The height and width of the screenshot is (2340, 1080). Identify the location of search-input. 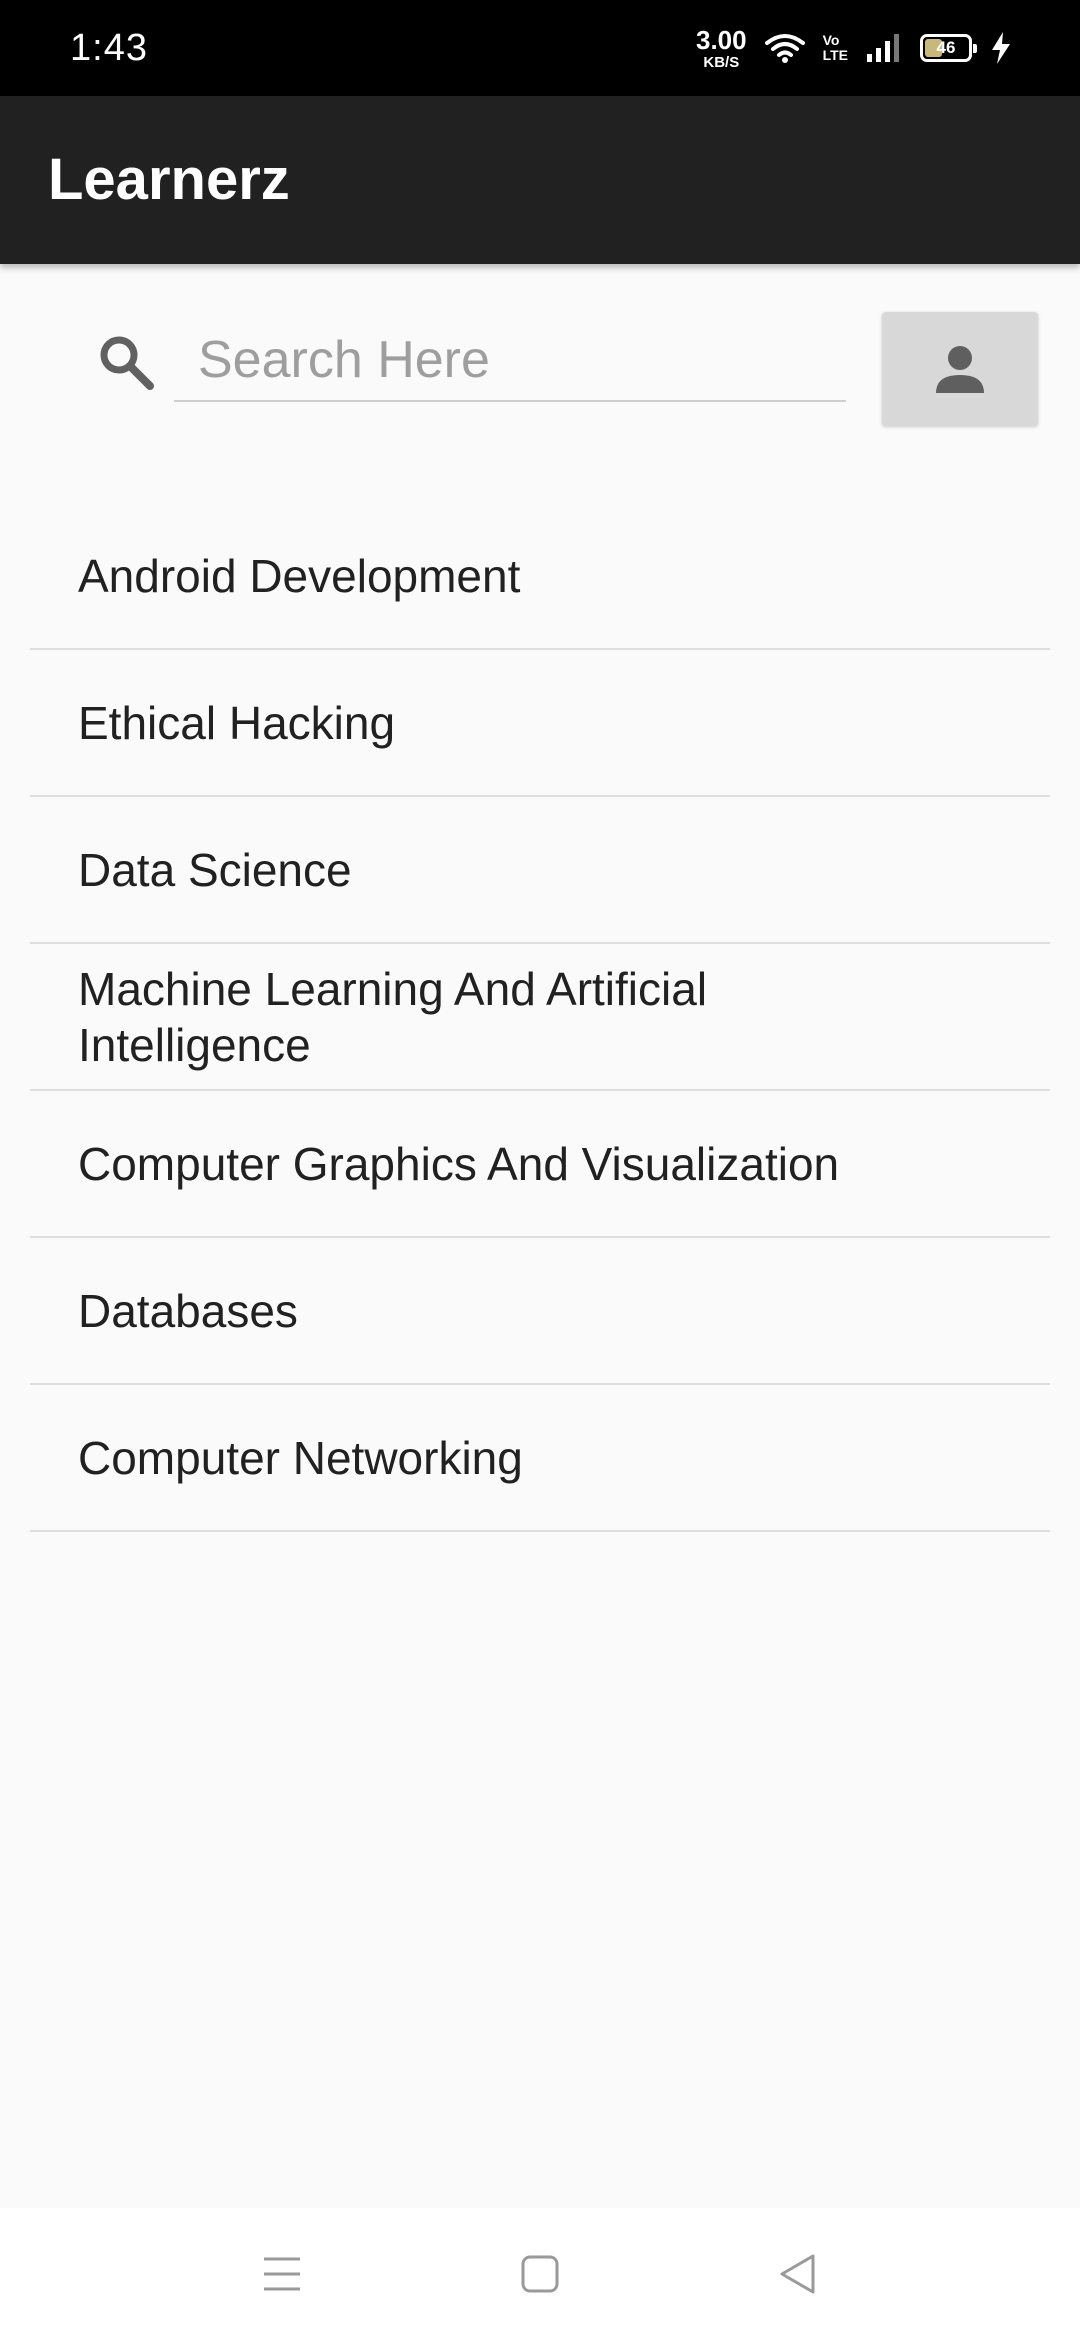
(510, 361).